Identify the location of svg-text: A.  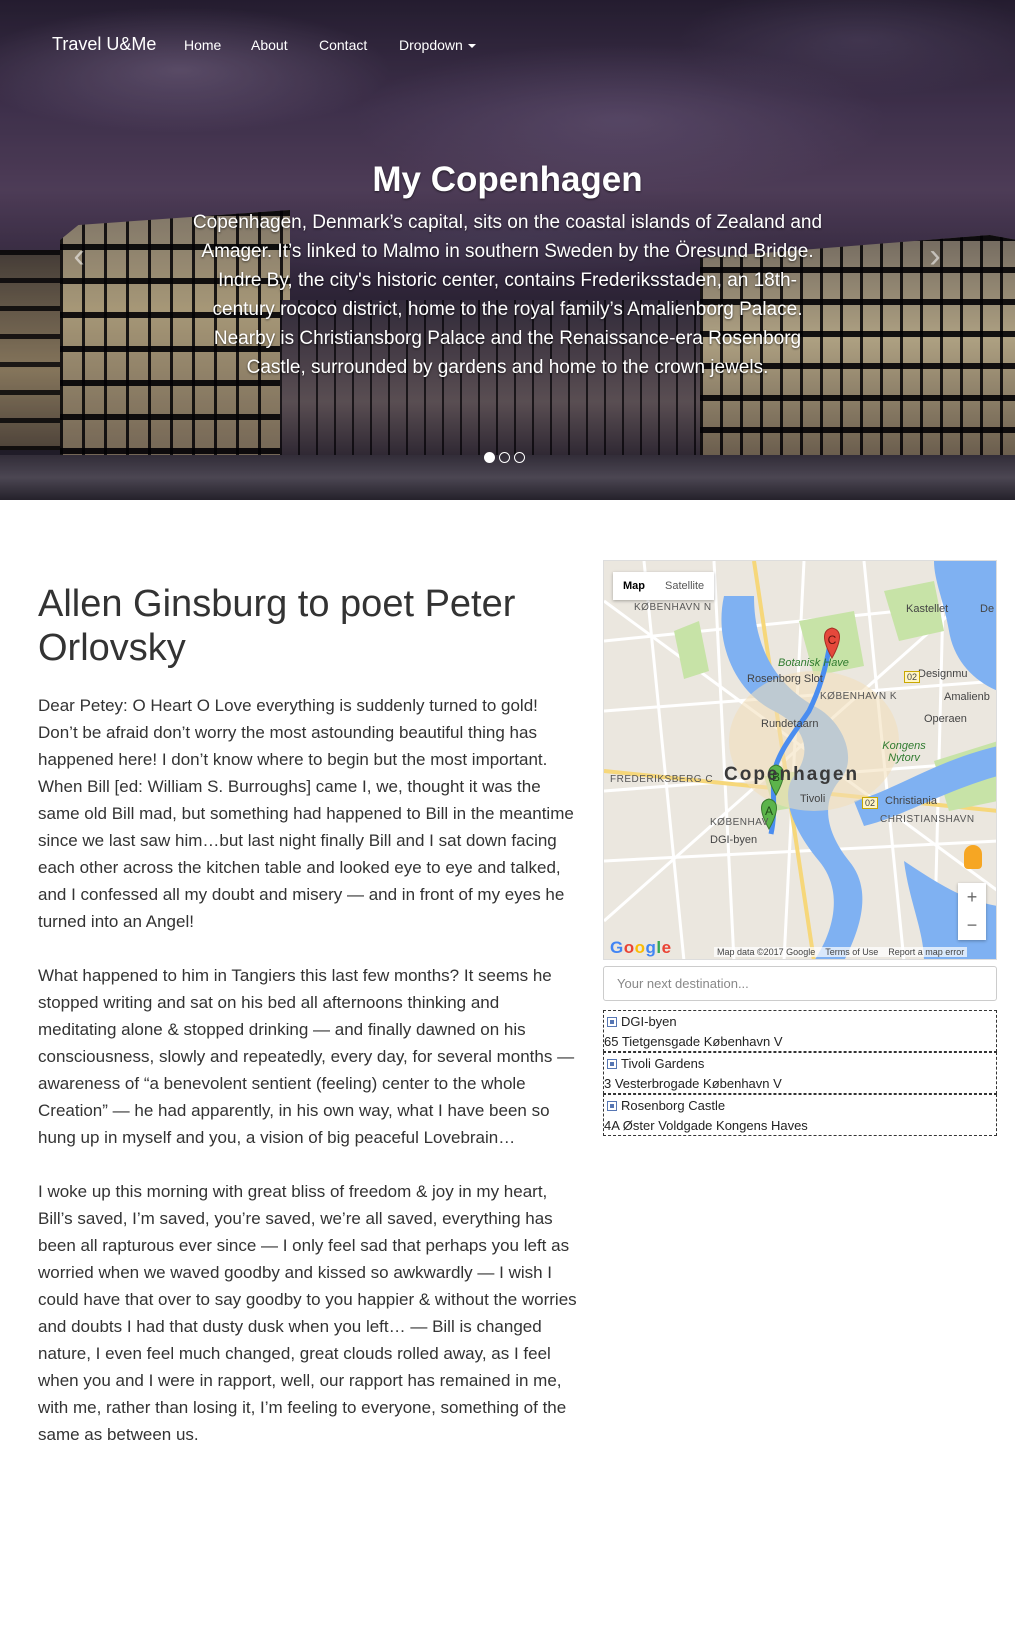
(769, 811).